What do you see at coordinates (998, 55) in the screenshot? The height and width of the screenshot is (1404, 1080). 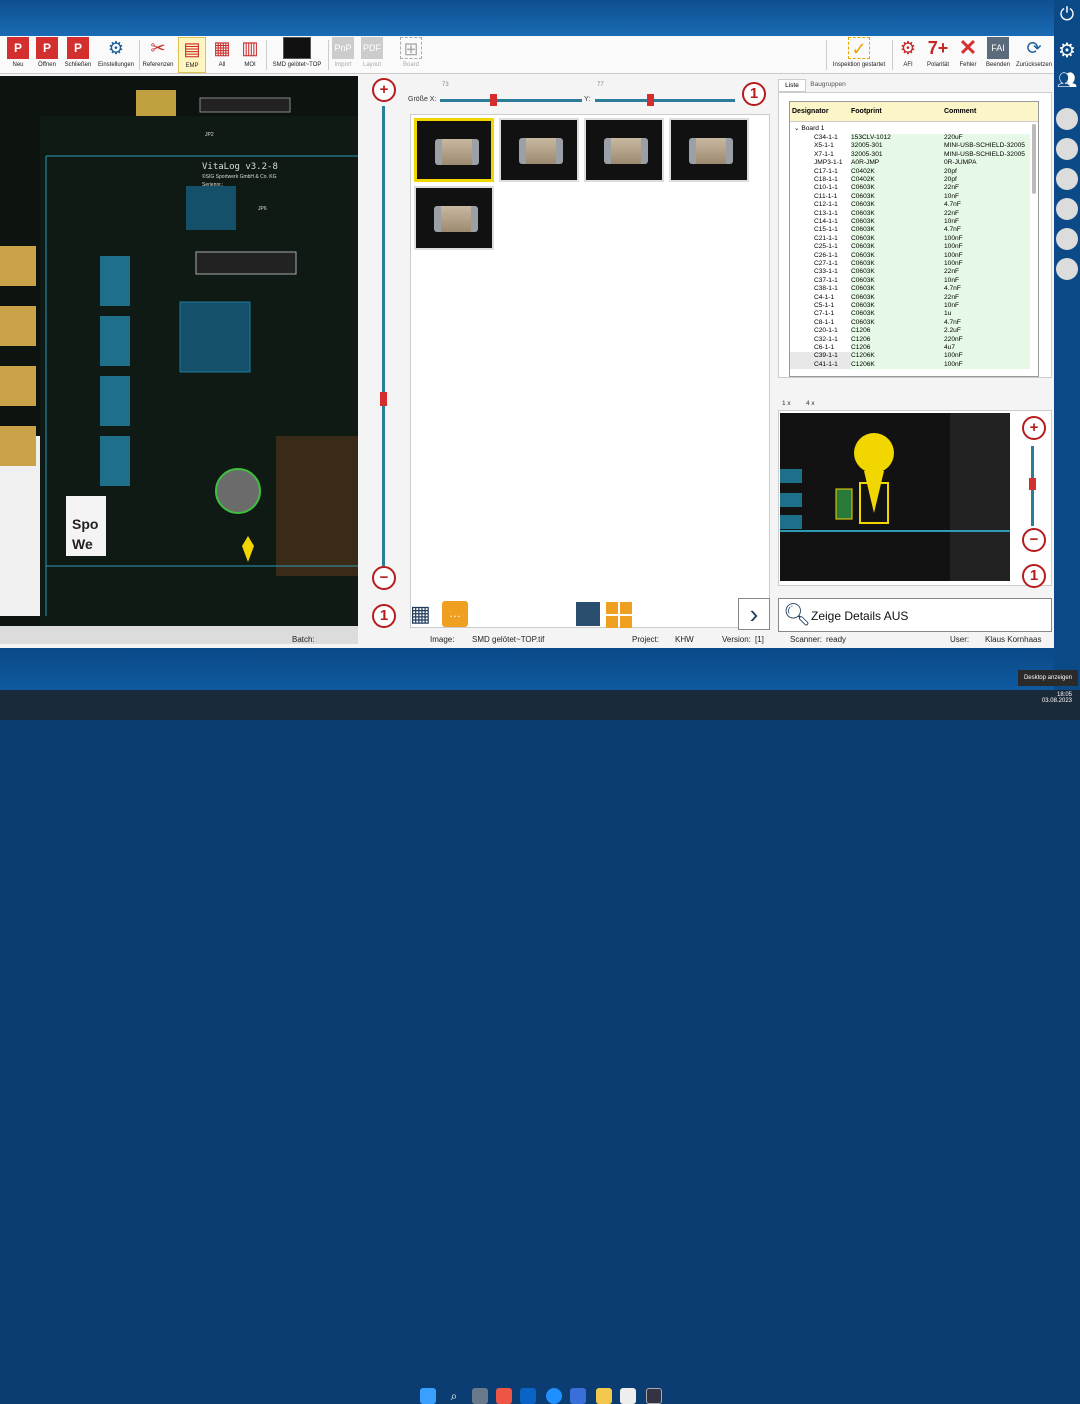 I see `exit-button: FAI Beenden` at bounding box center [998, 55].